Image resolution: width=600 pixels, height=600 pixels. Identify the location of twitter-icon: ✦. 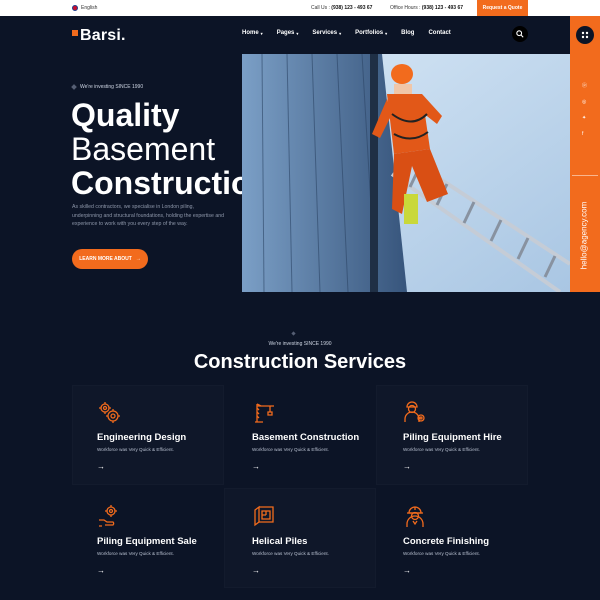
(584, 118).